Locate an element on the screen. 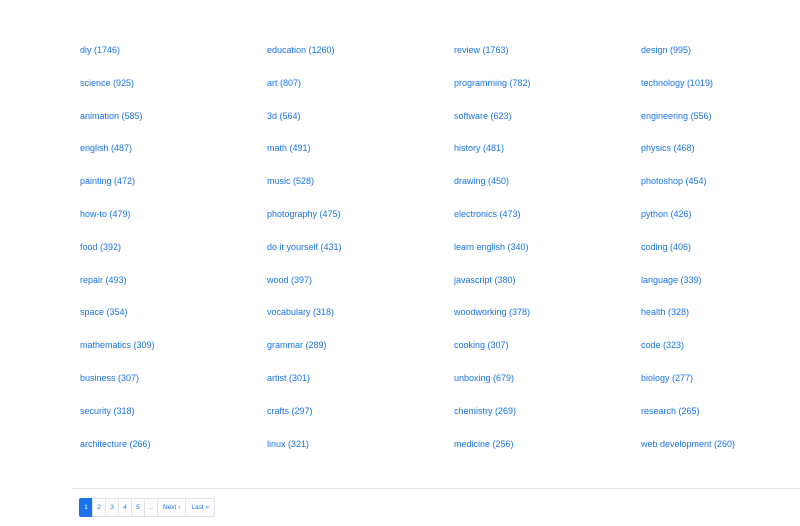 The height and width of the screenshot is (526, 800). tag-link: wood (397) is located at coordinates (360, 286).